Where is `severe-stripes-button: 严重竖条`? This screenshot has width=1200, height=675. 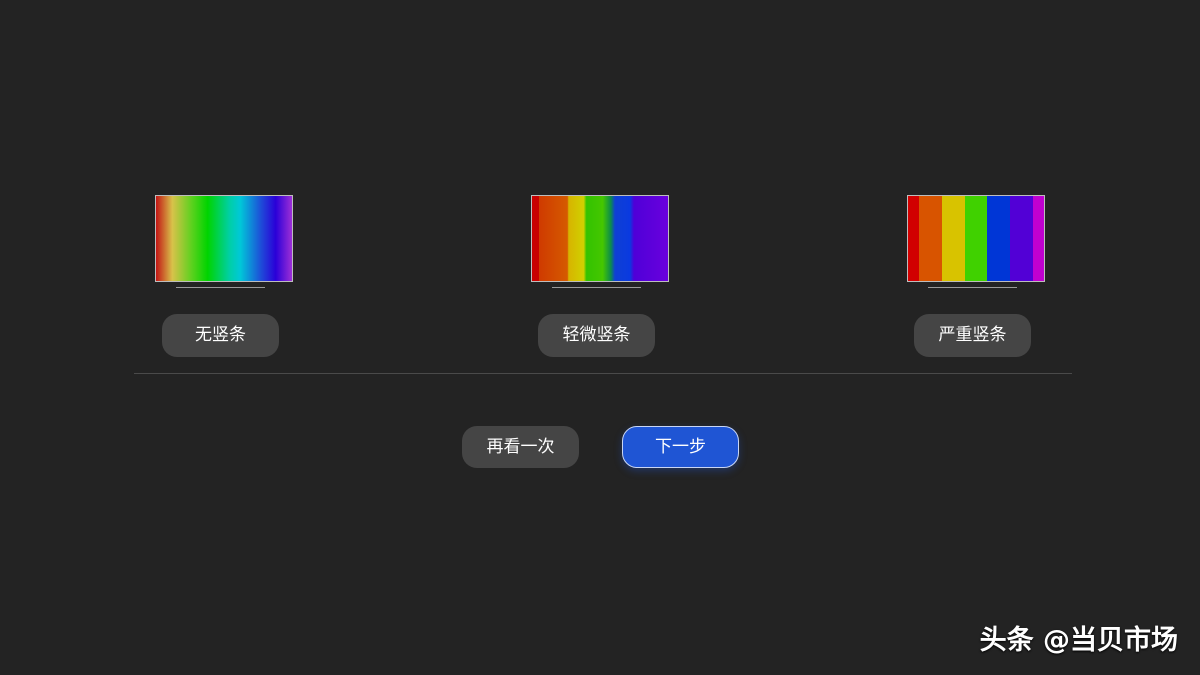 severe-stripes-button: 严重竖条 is located at coordinates (972, 335).